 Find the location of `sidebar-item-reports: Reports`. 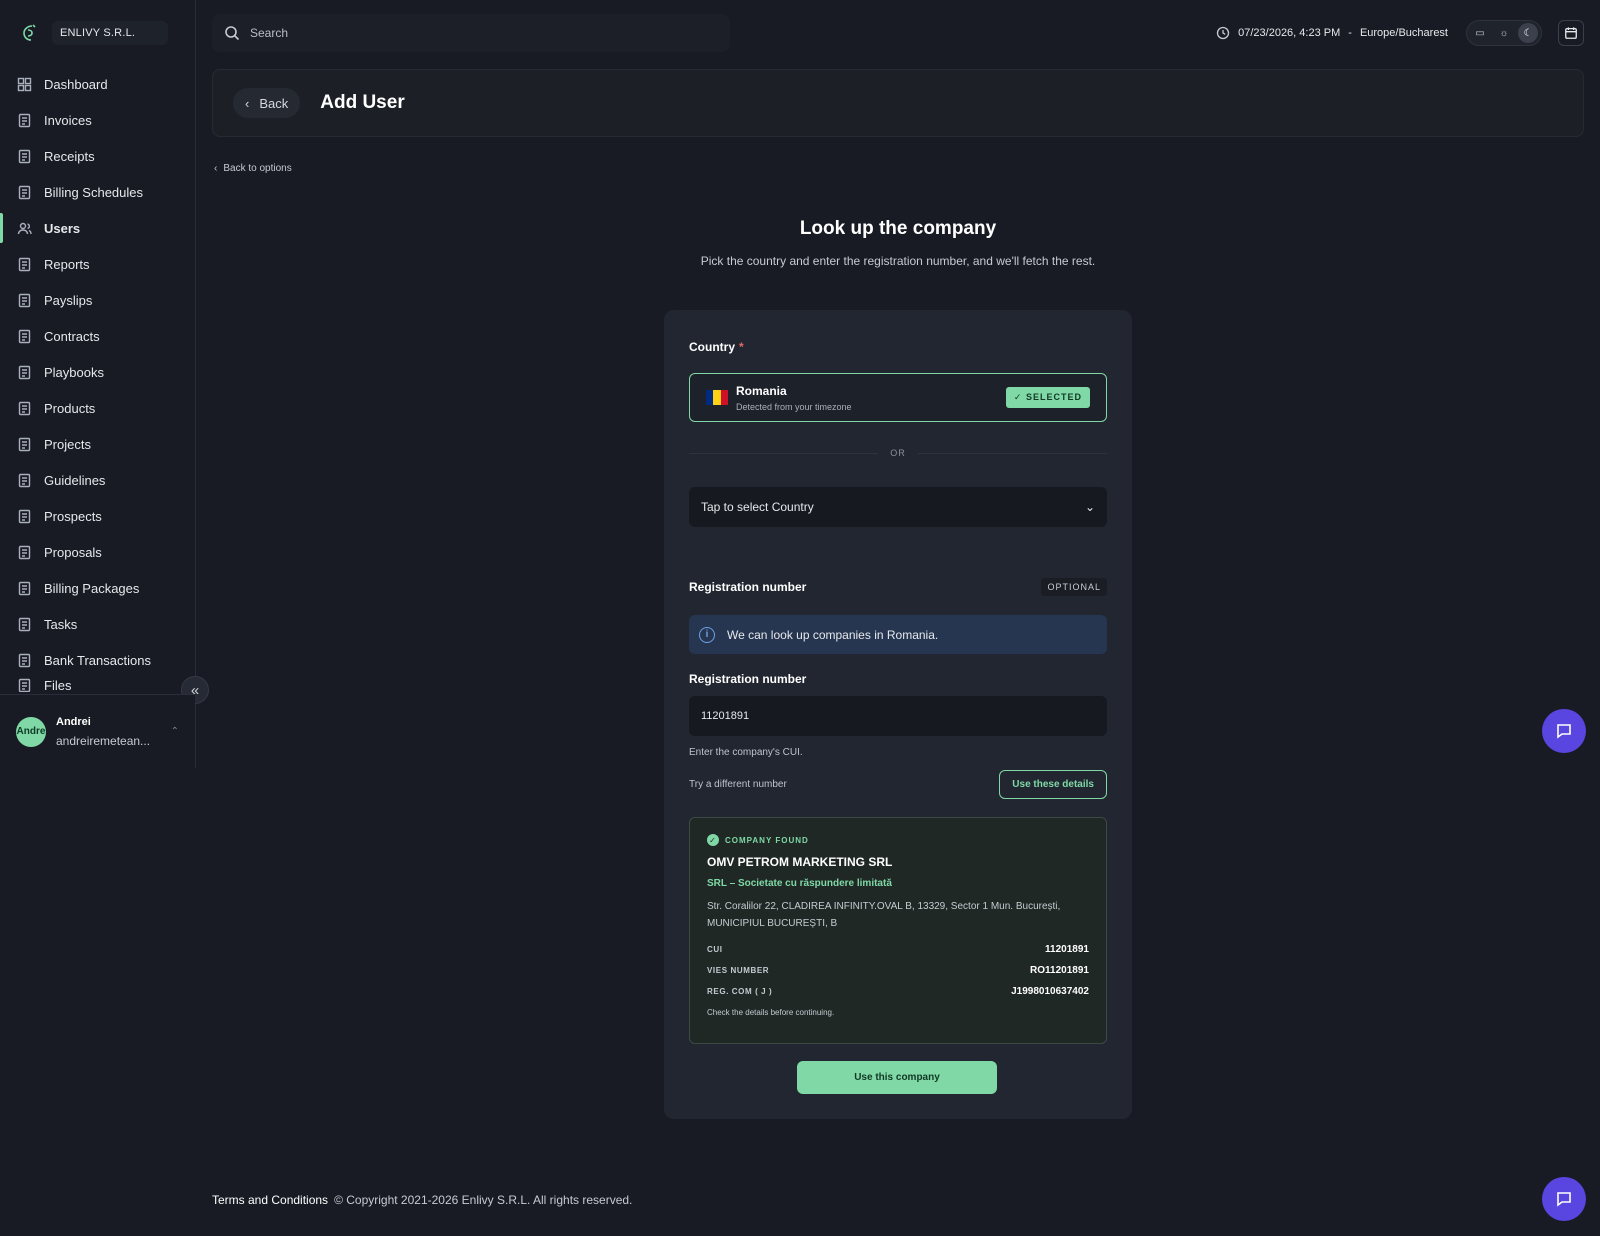

sidebar-item-reports: Reports is located at coordinates (97, 264).